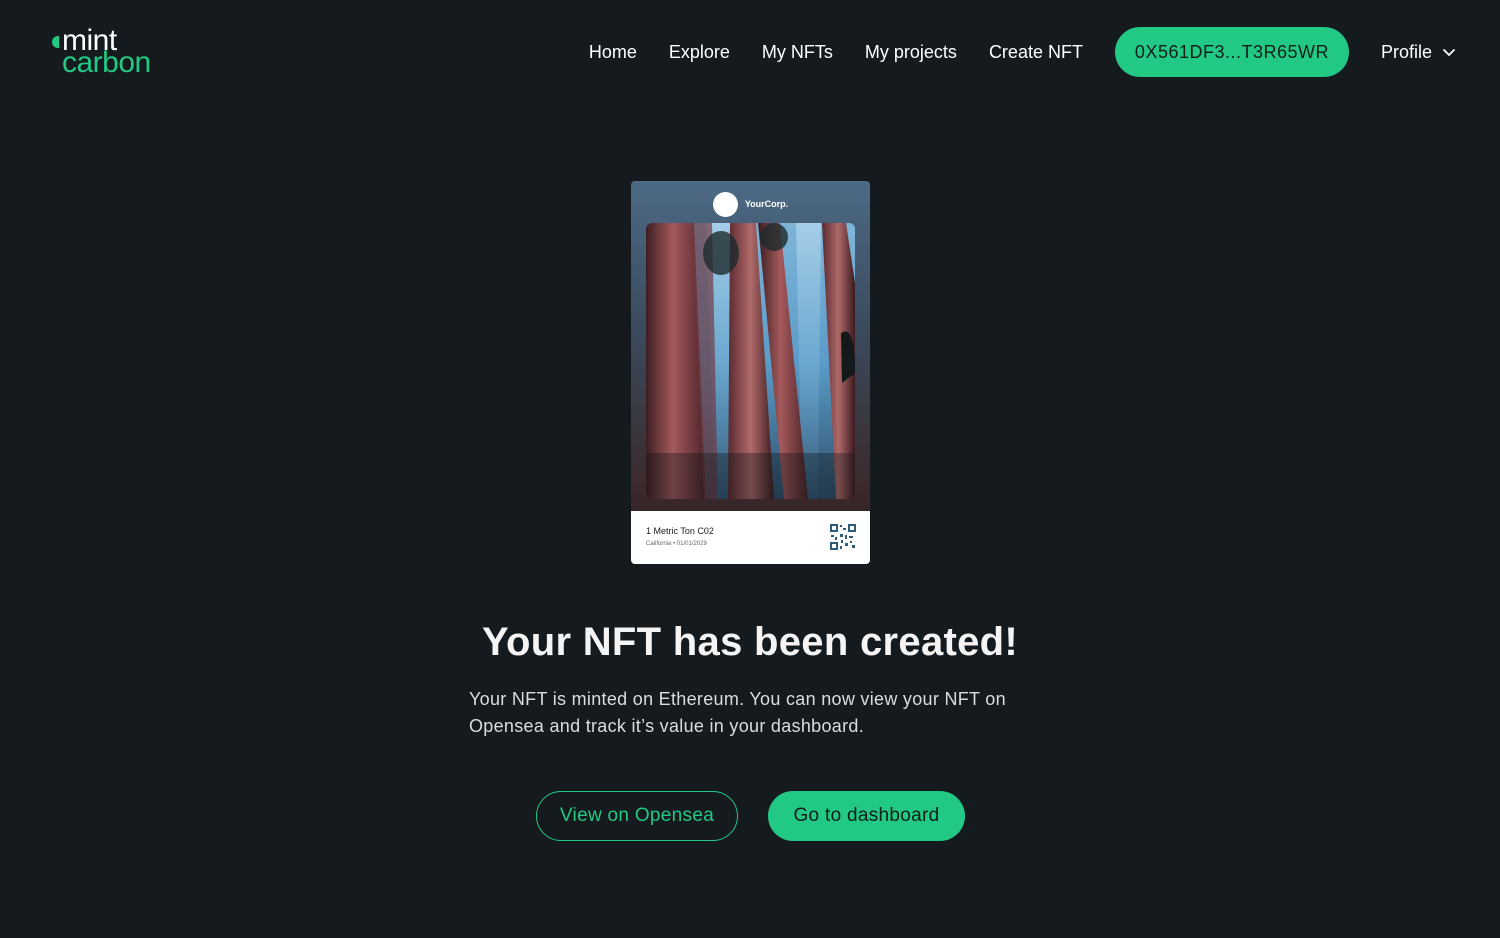  What do you see at coordinates (680, 531) in the screenshot?
I see `nft-card-title: 1 Metric Ton C02` at bounding box center [680, 531].